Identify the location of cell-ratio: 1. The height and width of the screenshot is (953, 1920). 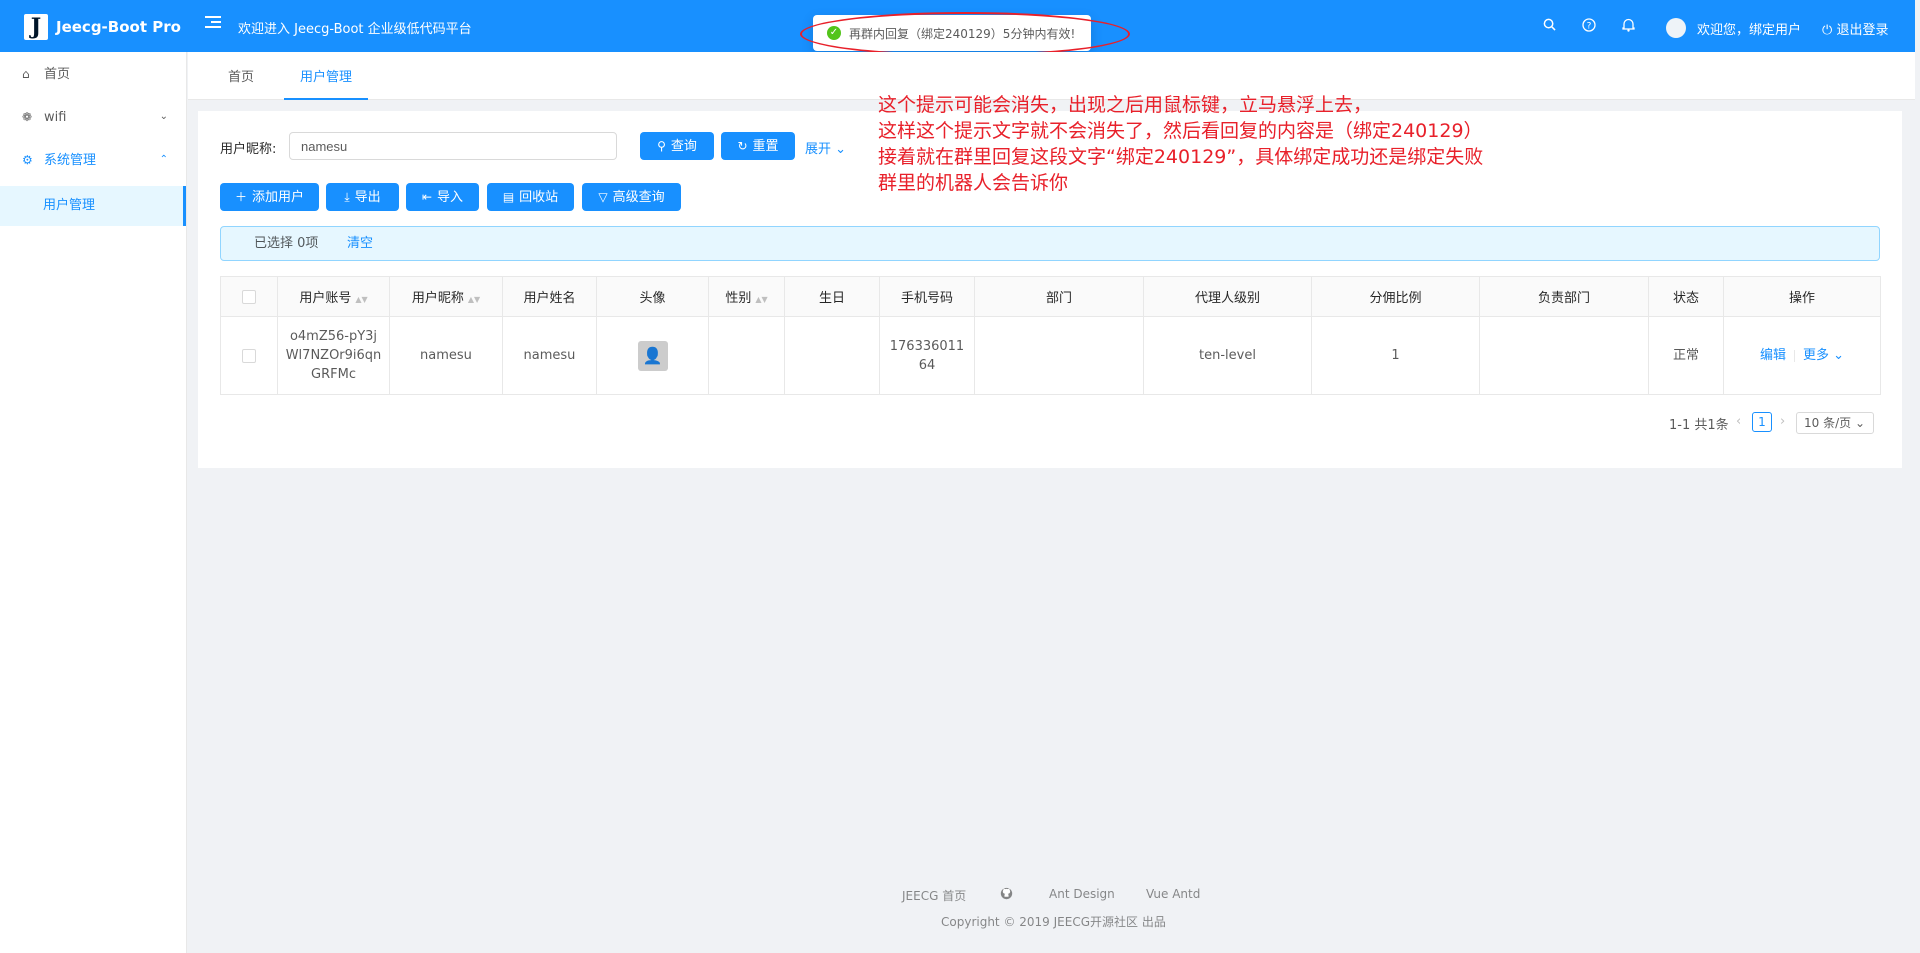
(1395, 355).